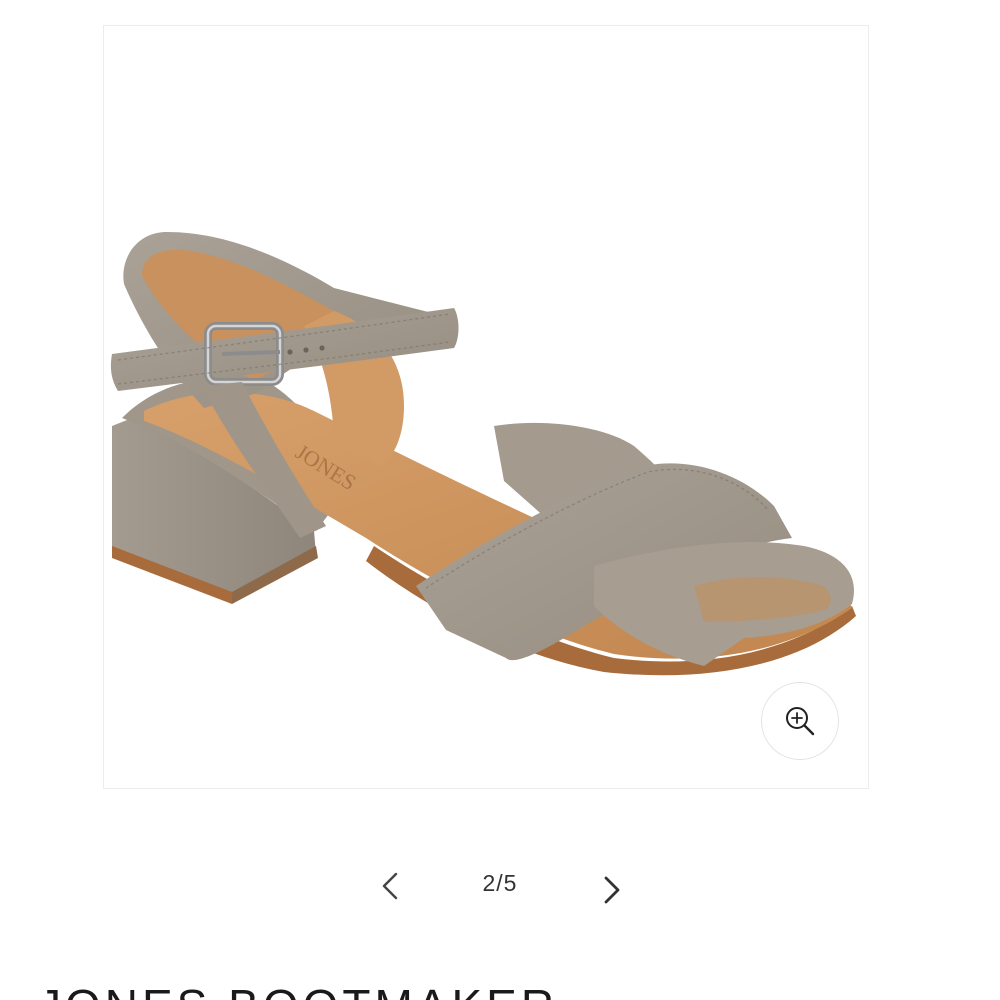 The height and width of the screenshot is (1000, 1000). What do you see at coordinates (251, 353) in the screenshot?
I see `buckle-prong` at bounding box center [251, 353].